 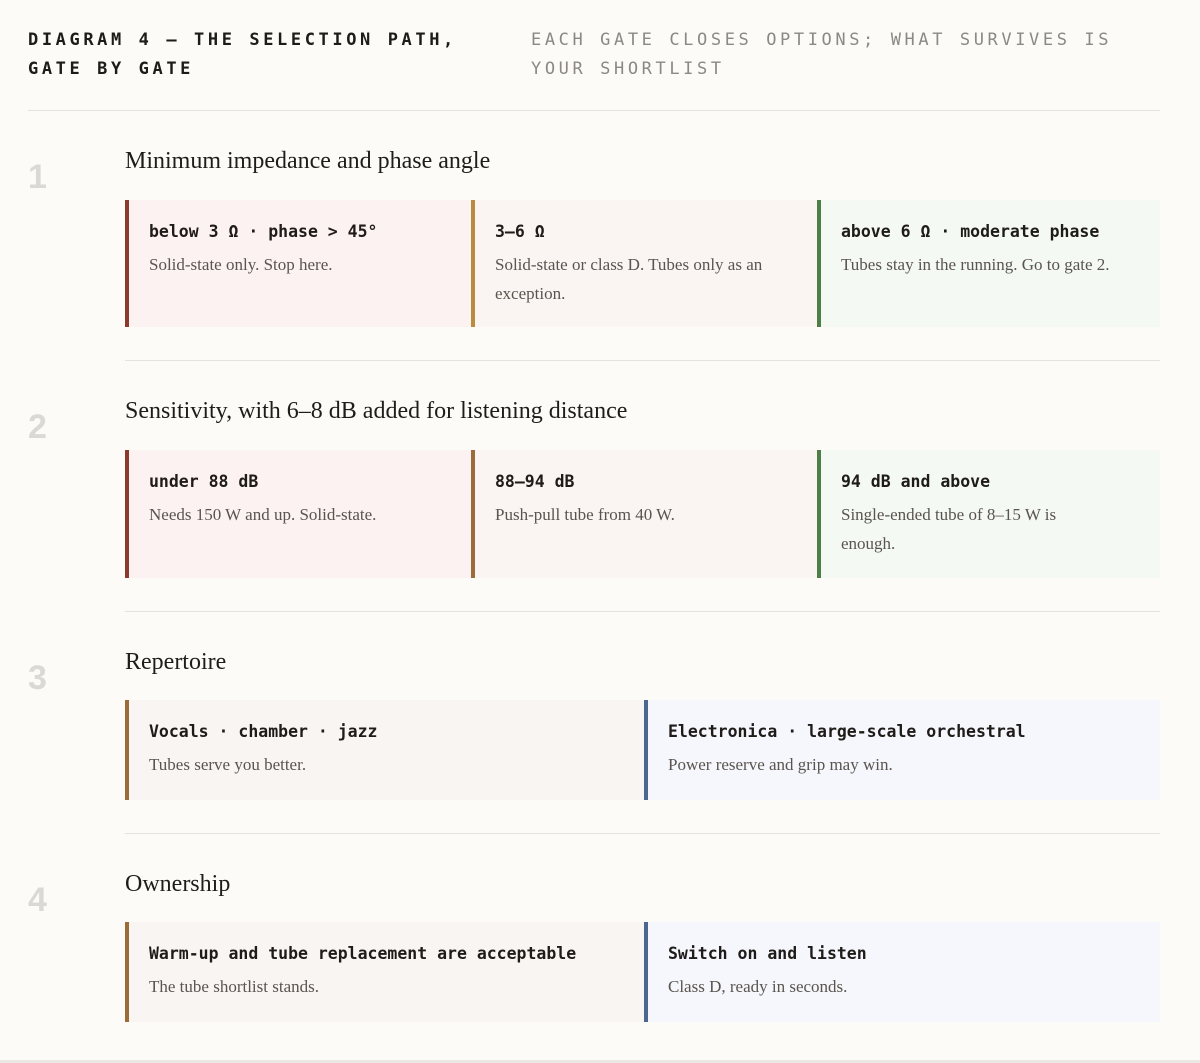 I want to click on gate-number: 4, so click(x=37, y=900).